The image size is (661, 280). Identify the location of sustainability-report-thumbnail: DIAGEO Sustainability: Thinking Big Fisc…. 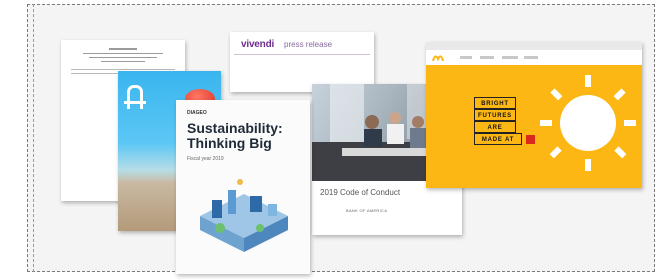
(243, 187).